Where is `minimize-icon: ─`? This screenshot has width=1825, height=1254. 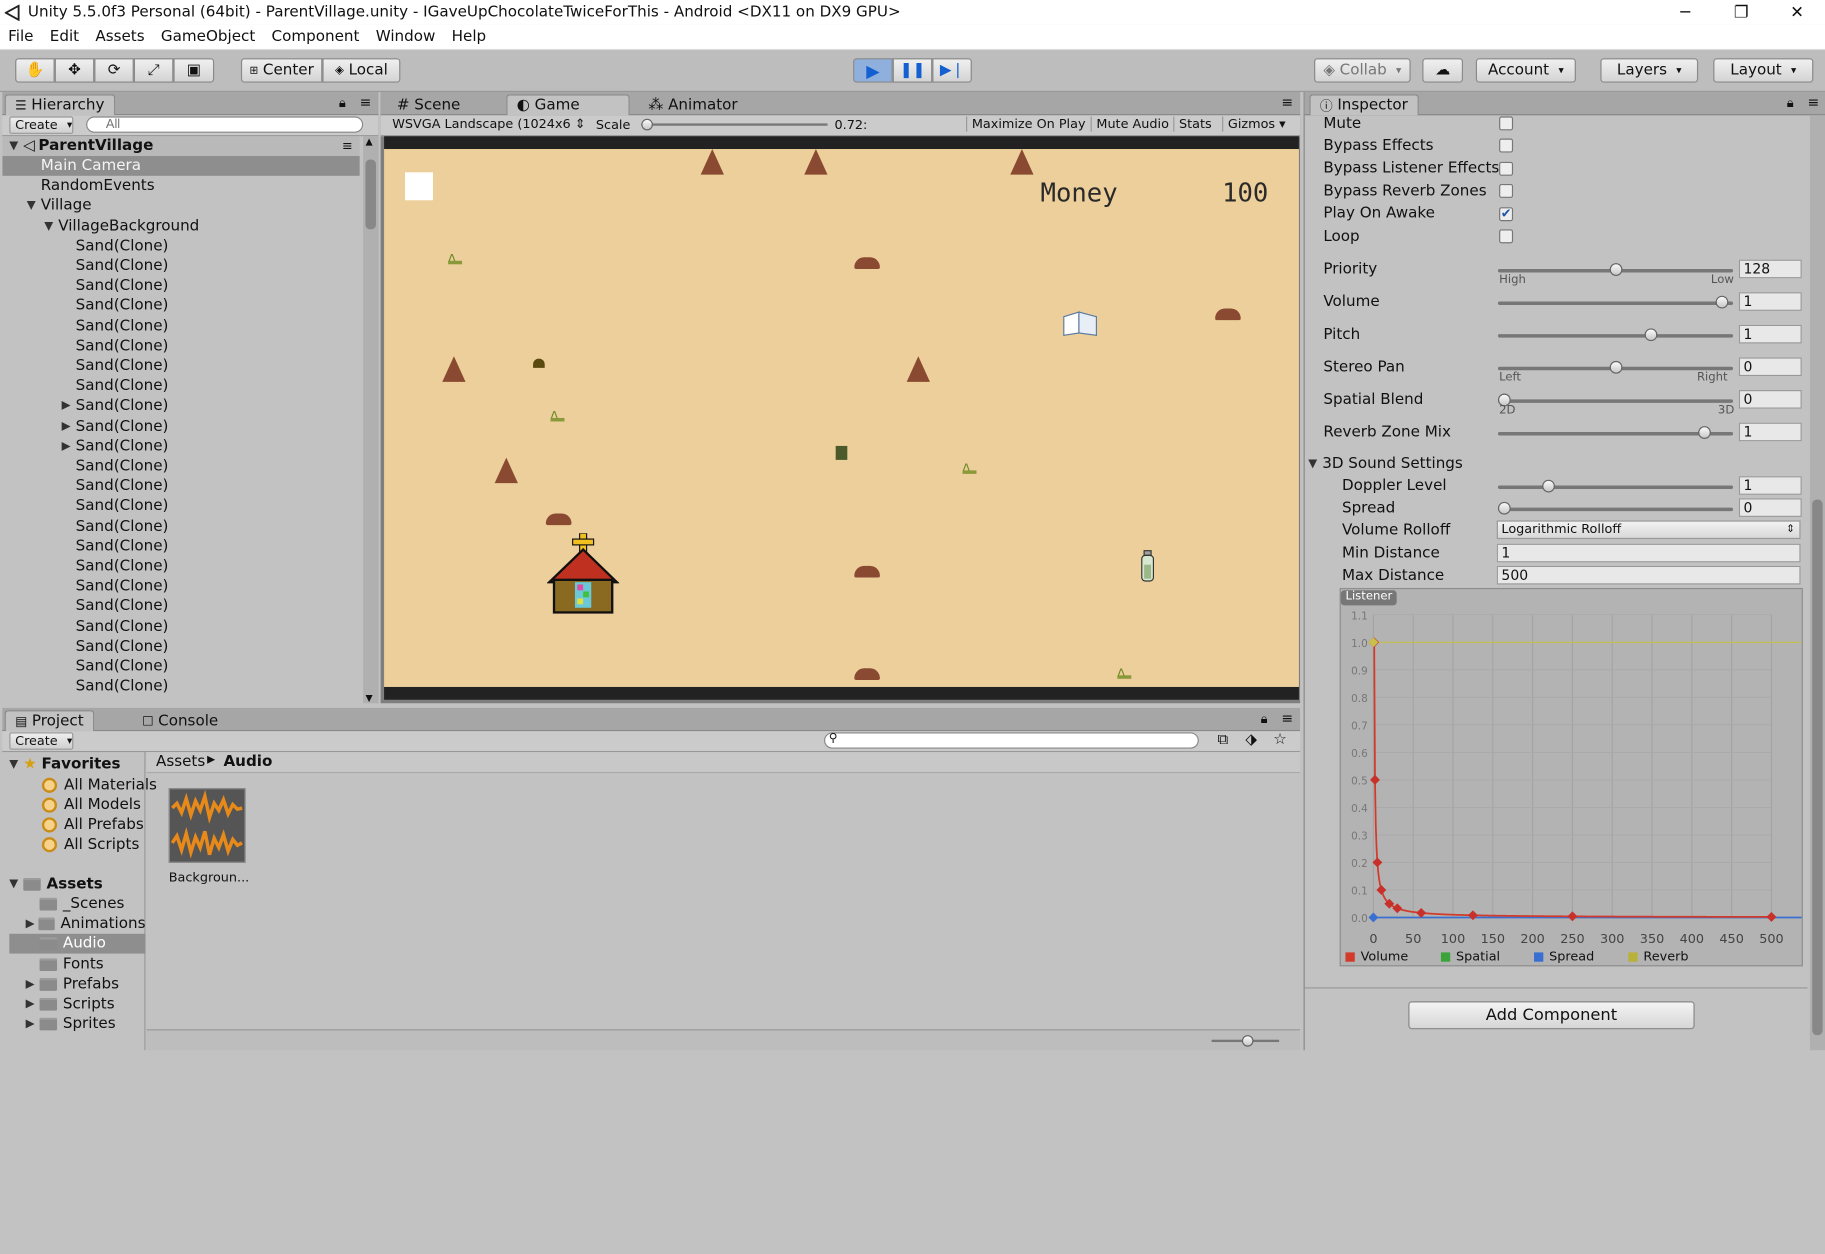 minimize-icon: ─ is located at coordinates (1685, 12).